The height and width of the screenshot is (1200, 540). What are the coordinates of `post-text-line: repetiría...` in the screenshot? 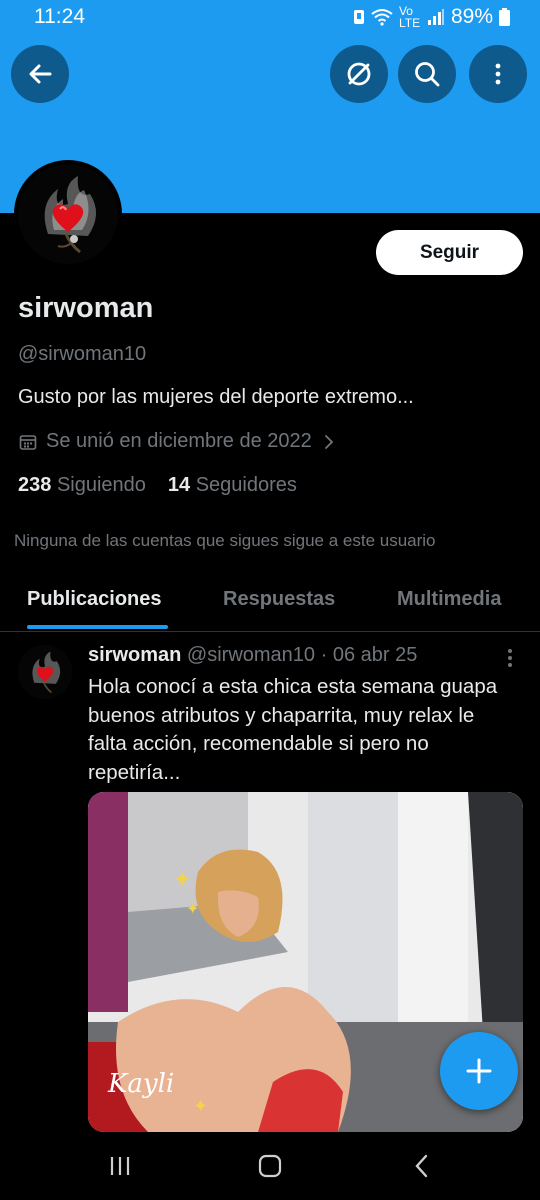 It's located at (134, 772).